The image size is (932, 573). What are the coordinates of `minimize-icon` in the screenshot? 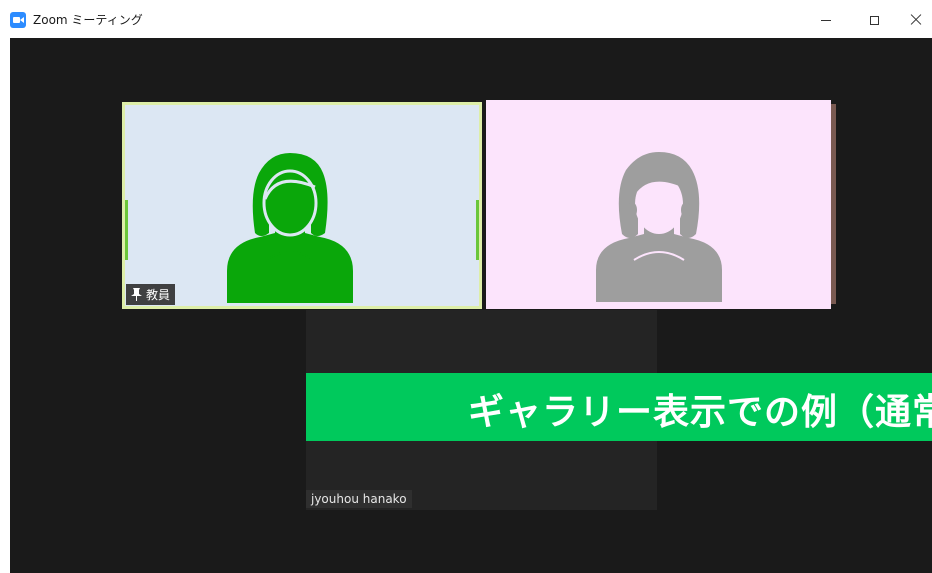 It's located at (826, 20).